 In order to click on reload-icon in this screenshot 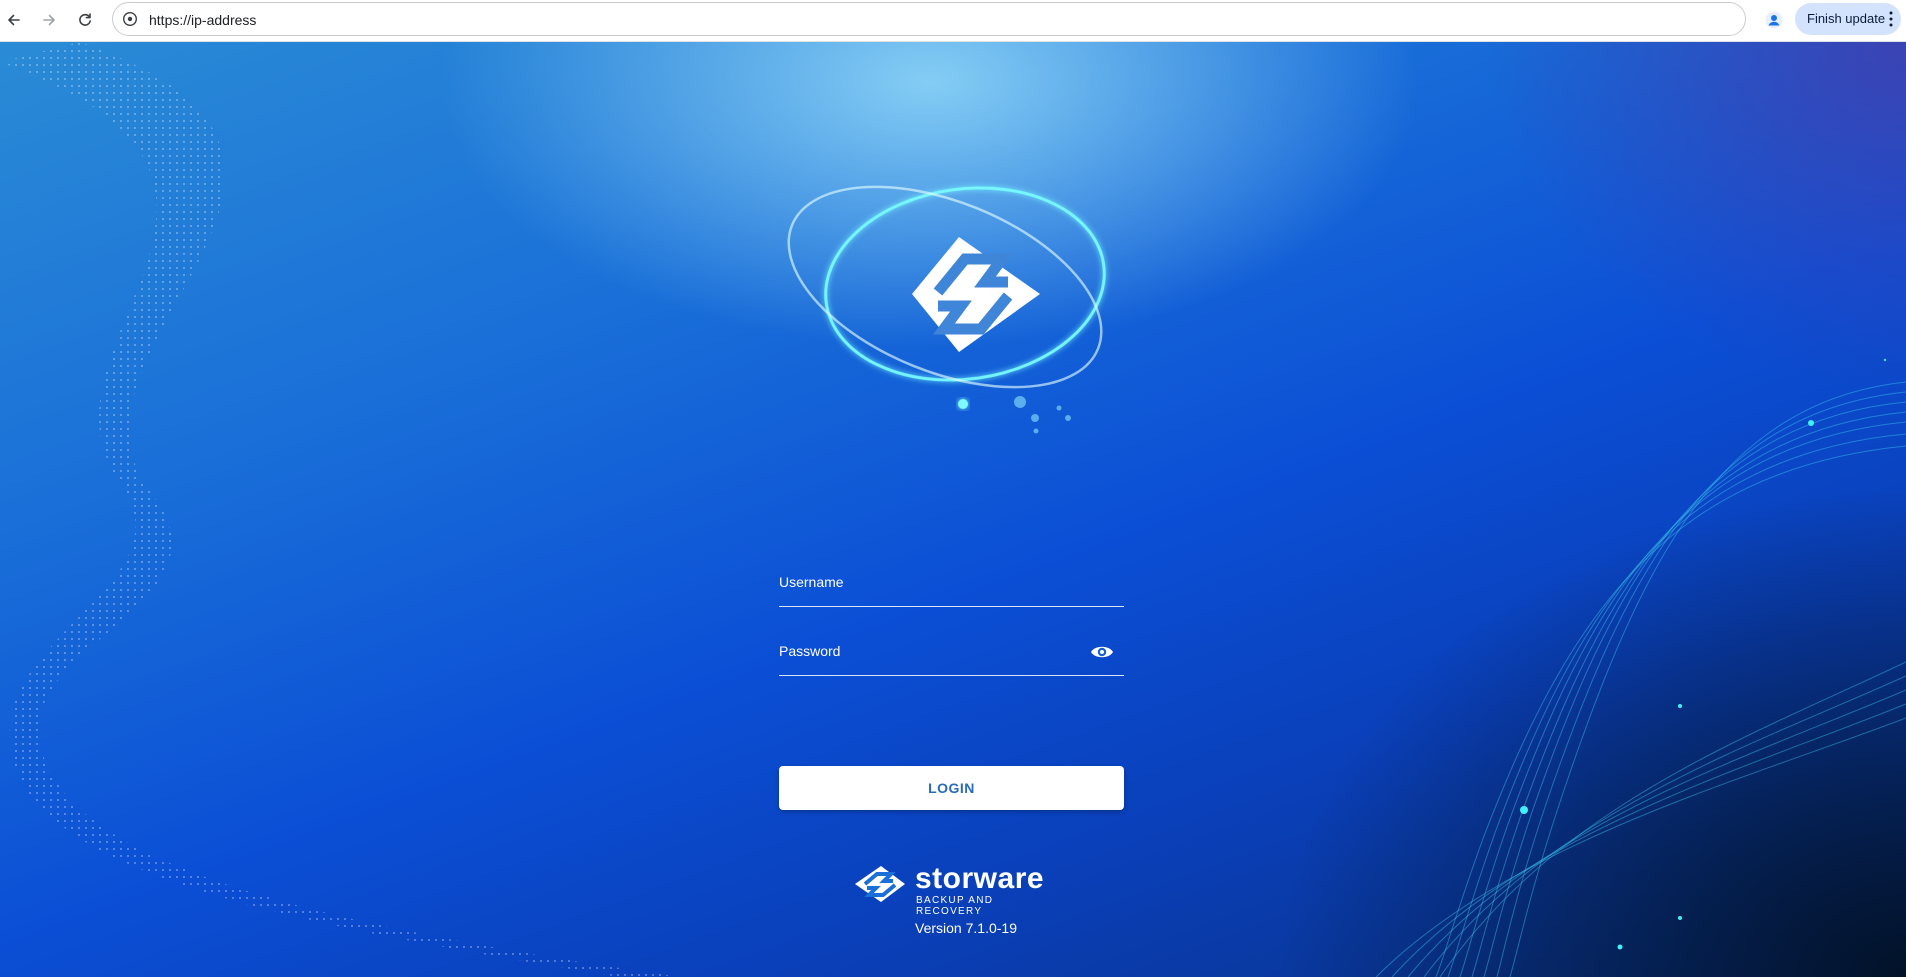, I will do `click(85, 19)`.